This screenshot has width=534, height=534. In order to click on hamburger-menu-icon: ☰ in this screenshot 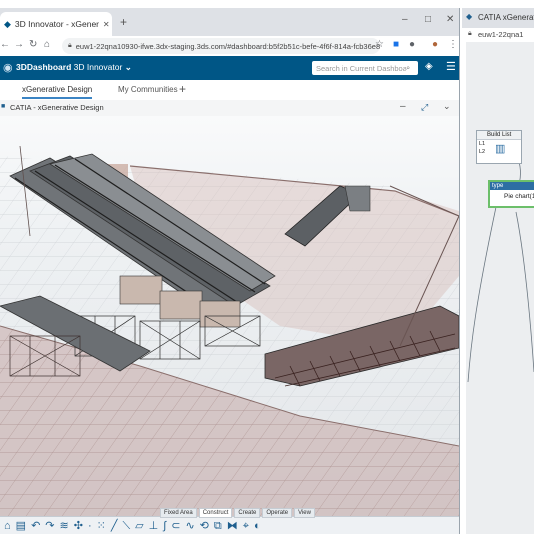, I will do `click(451, 66)`.